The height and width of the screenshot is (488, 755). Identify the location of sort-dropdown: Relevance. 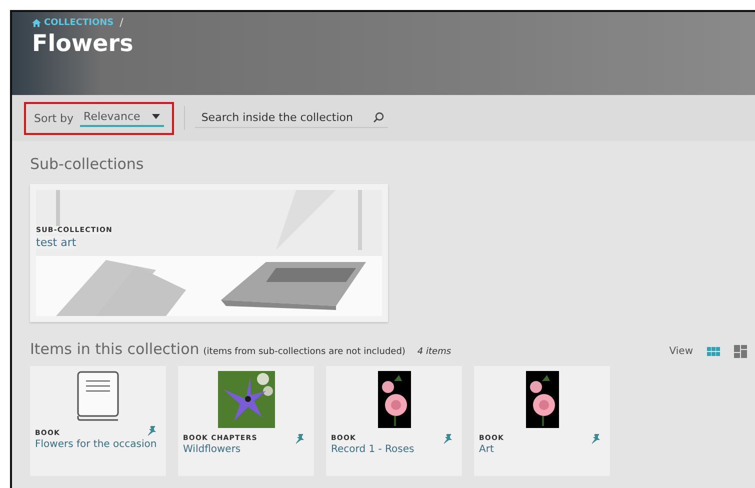
(122, 118).